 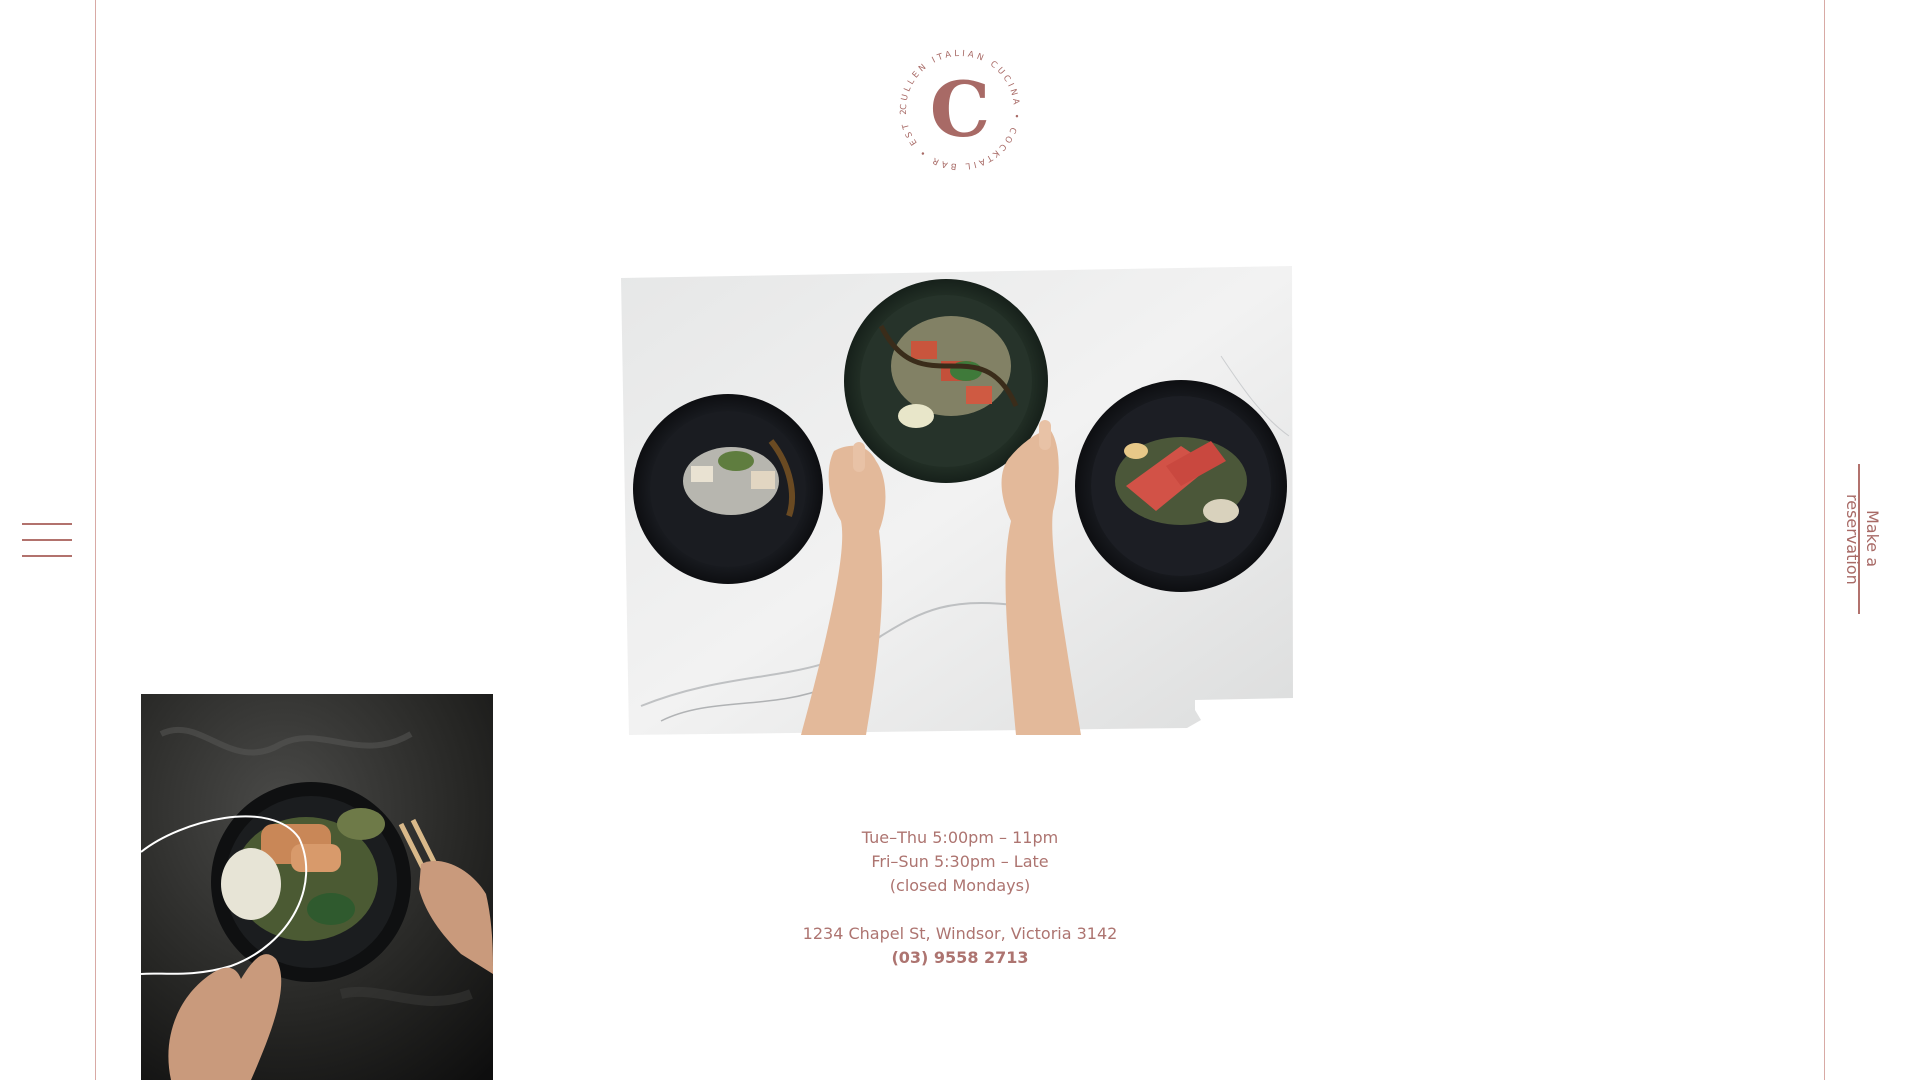 I want to click on menu-line-top, so click(x=47, y=524).